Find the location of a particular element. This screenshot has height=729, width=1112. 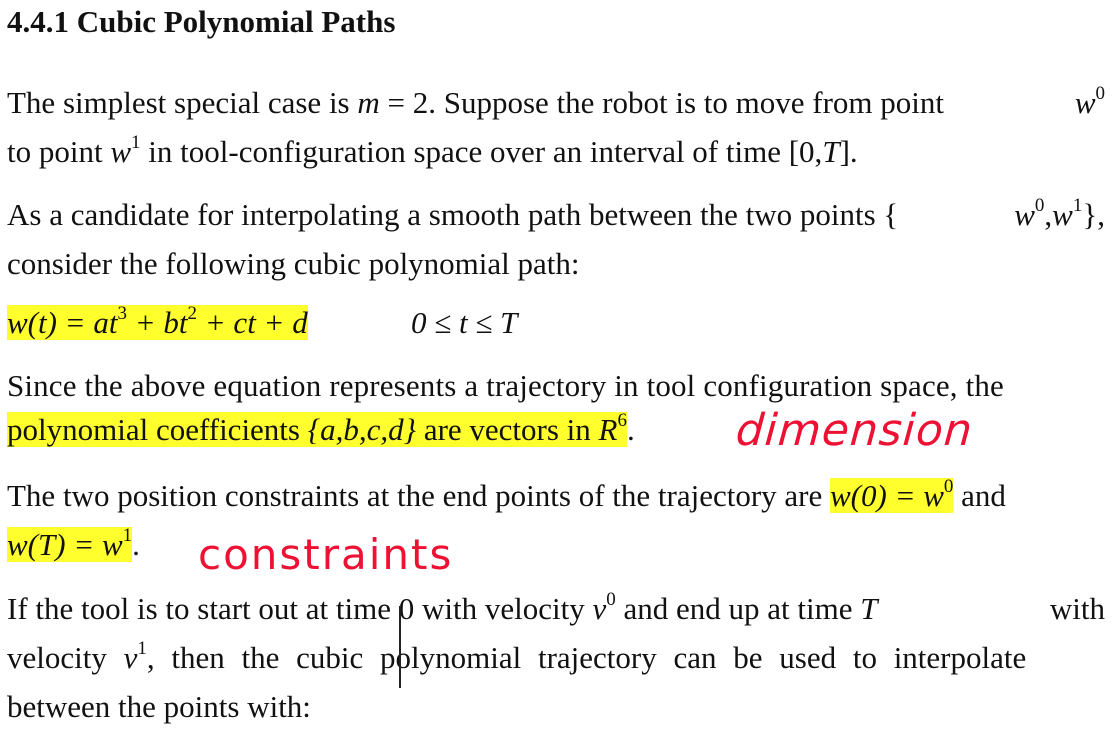

equation-range: 0 ≤ t ≤ T is located at coordinates (464, 322).